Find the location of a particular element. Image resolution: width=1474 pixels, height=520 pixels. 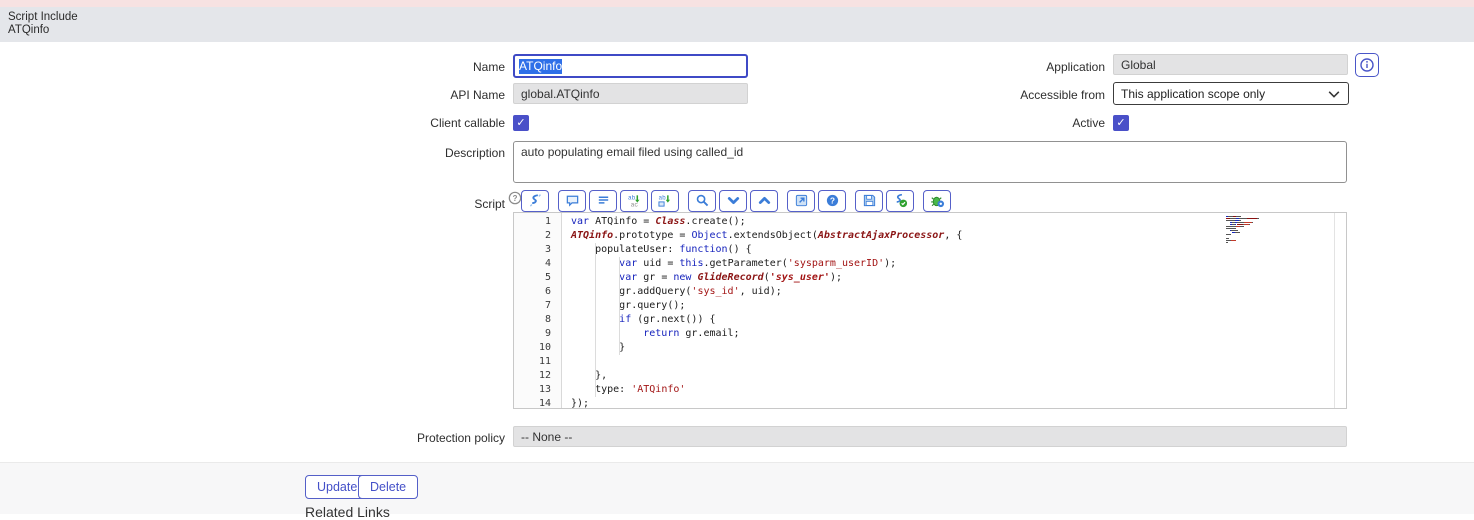

toolbar-group: ab ac ab is located at coordinates (618, 200).